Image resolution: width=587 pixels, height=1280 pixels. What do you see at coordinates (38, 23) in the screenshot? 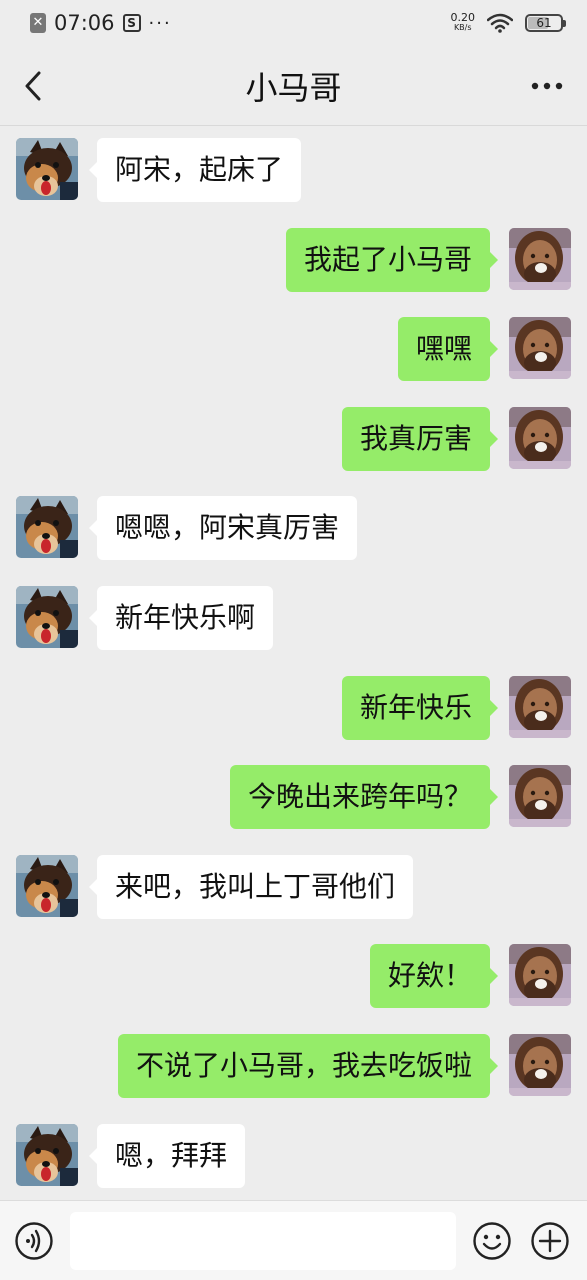
I see `notification-icon: ✕` at bounding box center [38, 23].